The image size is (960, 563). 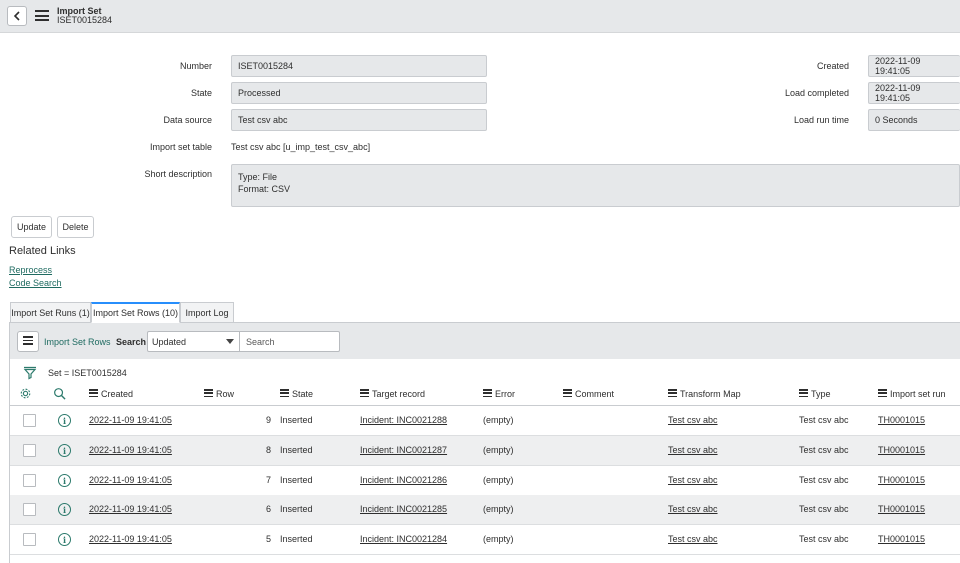 What do you see at coordinates (193, 341) in the screenshot?
I see `search-field-select: Updated` at bounding box center [193, 341].